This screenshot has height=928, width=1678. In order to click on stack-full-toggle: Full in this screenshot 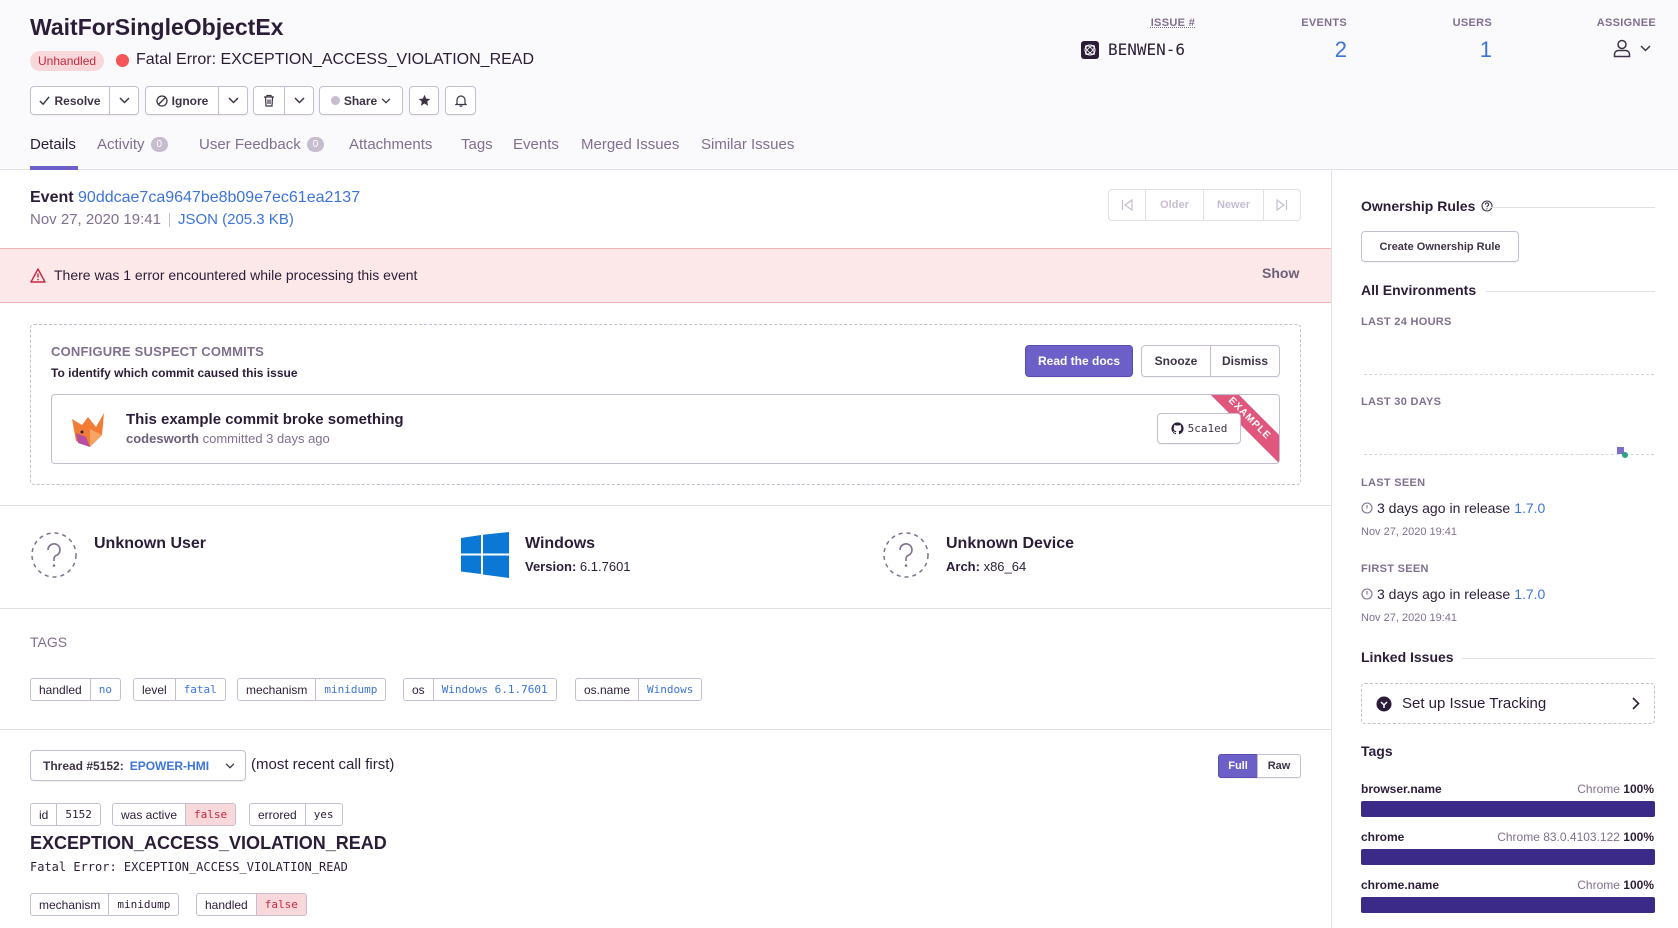, I will do `click(1238, 766)`.